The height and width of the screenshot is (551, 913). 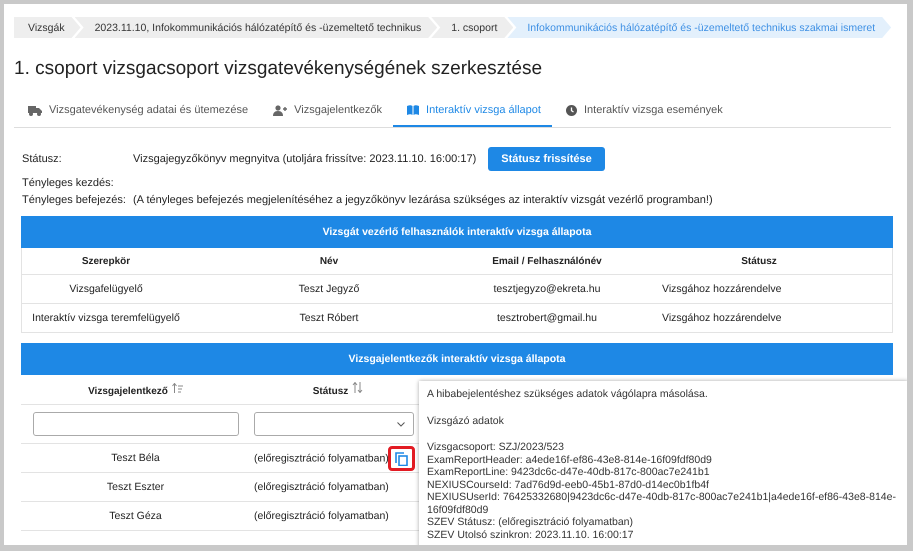 What do you see at coordinates (74, 200) in the screenshot?
I see `field-label: Tényleges befejezés:` at bounding box center [74, 200].